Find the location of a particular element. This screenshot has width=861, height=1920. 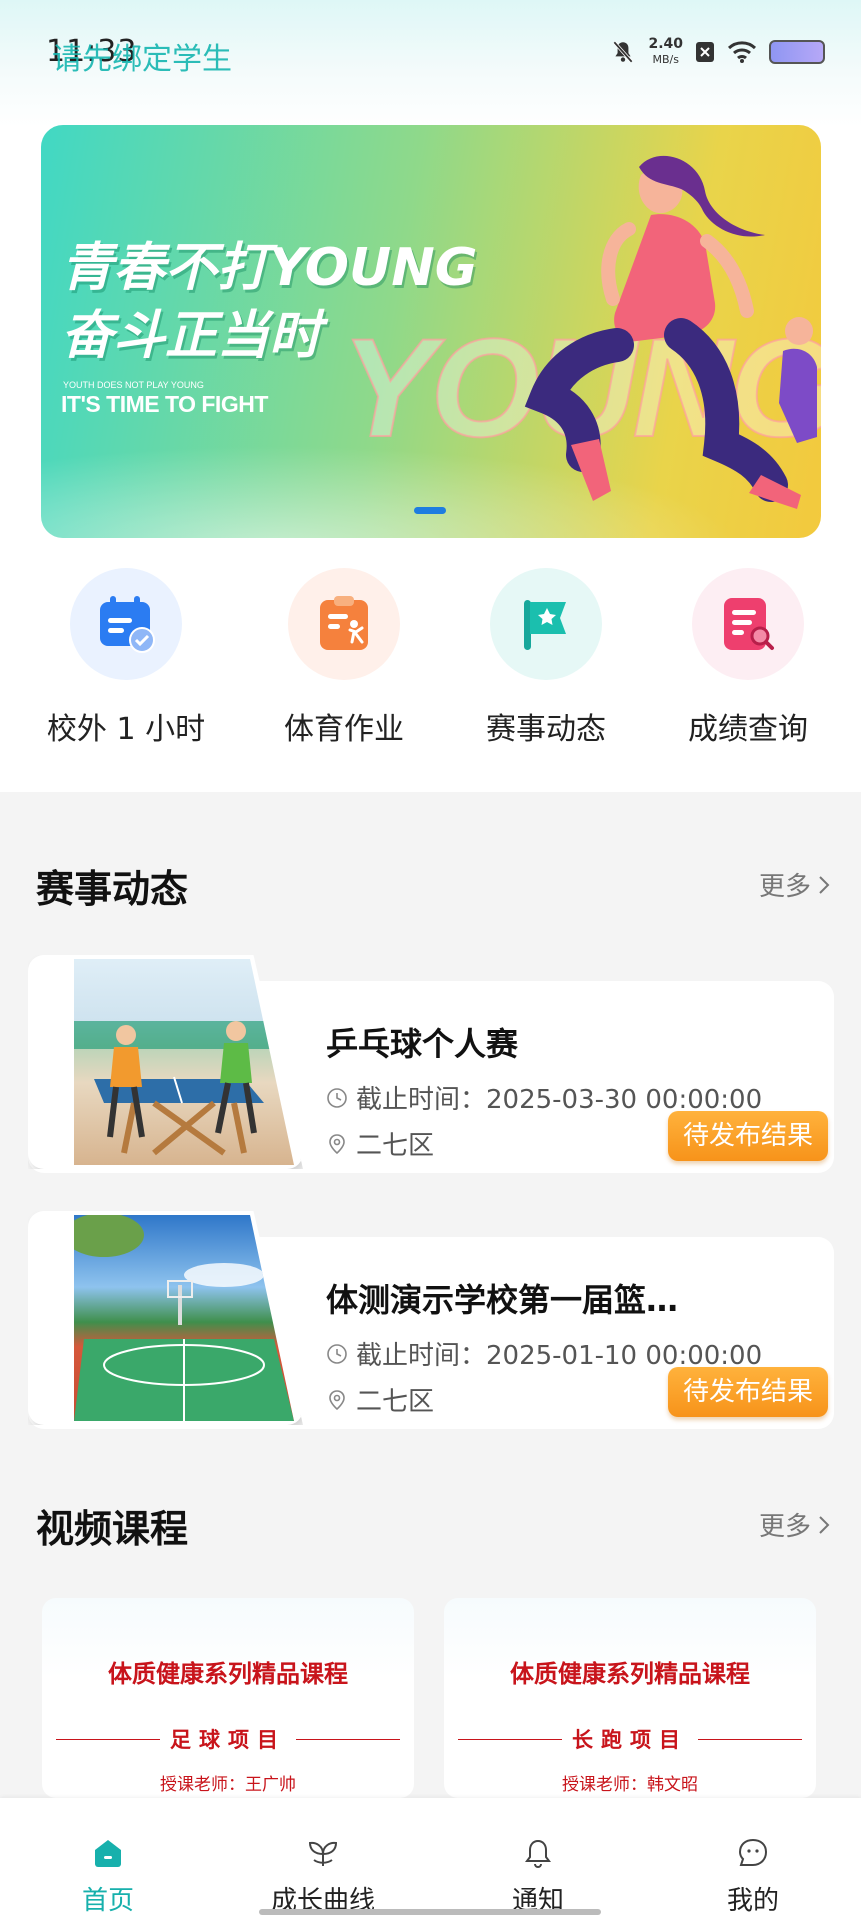

net-speed: 2.40 MB/s is located at coordinates (665, 52).